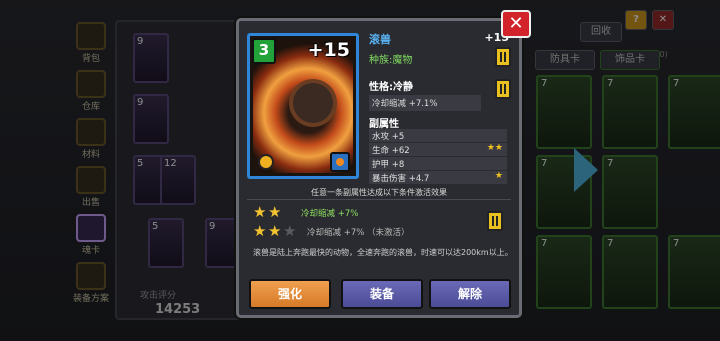 The height and width of the screenshot is (341, 720). Describe the element at coordinates (290, 294) in the screenshot. I see `enhance-button: 强化` at that location.